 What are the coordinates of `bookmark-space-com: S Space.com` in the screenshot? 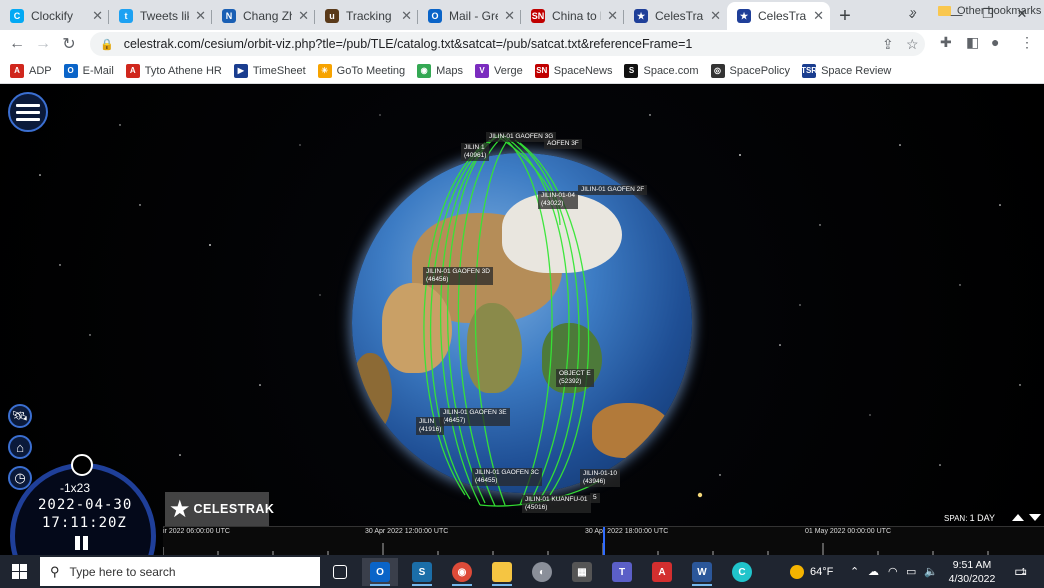 It's located at (661, 70).